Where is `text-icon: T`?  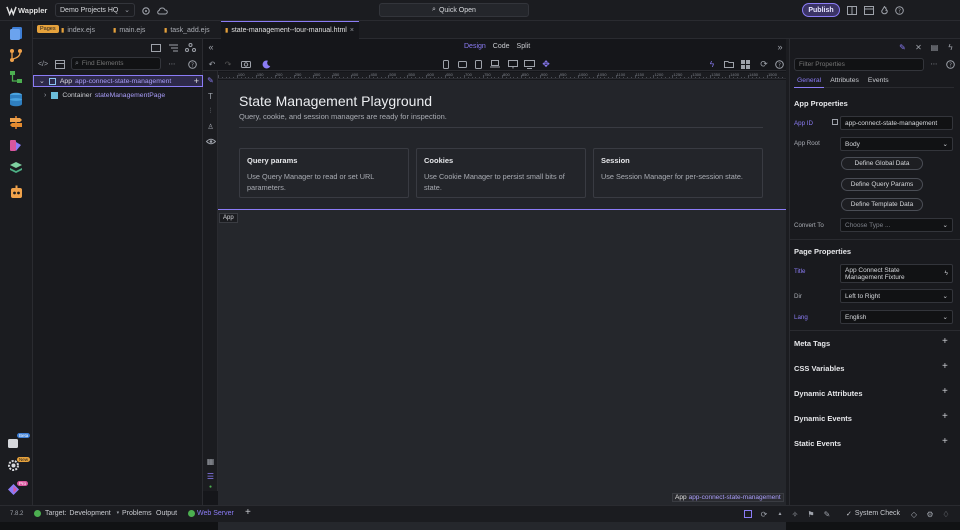 text-icon: T is located at coordinates (210, 96).